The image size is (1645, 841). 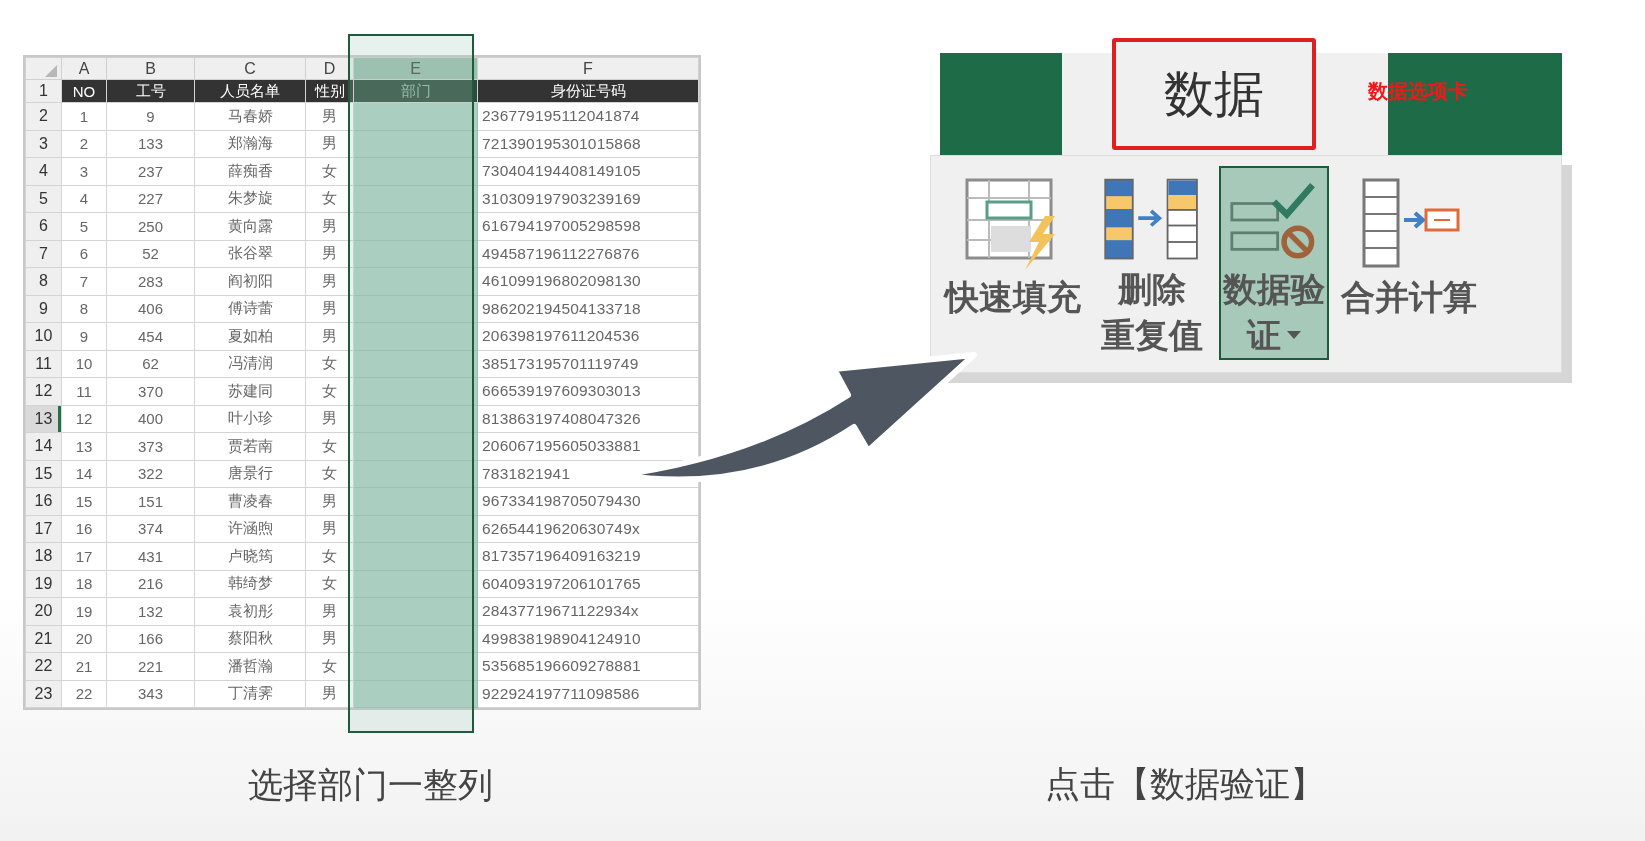 What do you see at coordinates (250, 391) in the screenshot?
I see `table-cell: 苏建同` at bounding box center [250, 391].